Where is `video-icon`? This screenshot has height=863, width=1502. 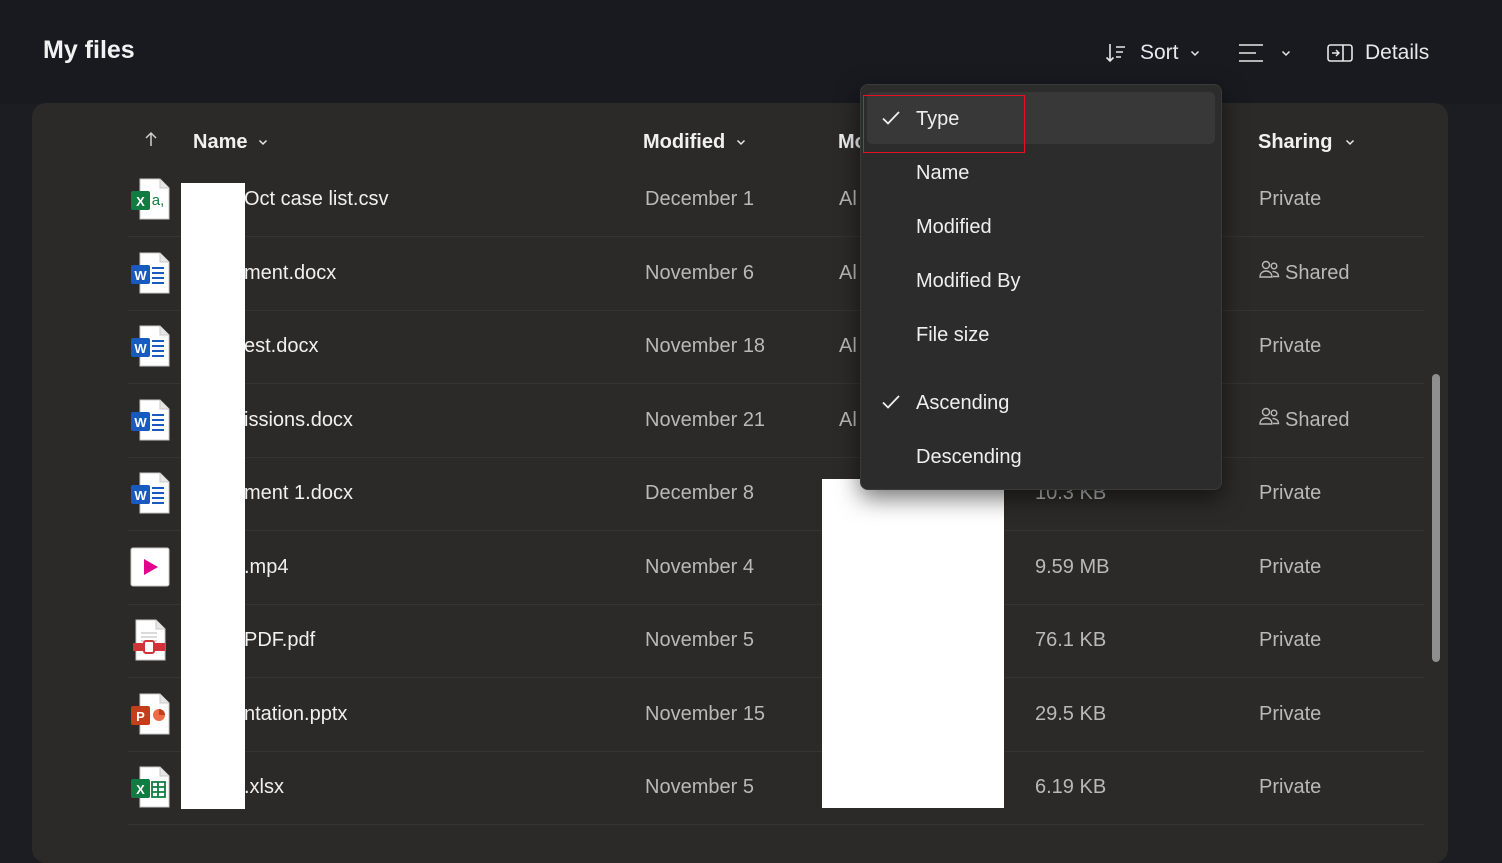 video-icon is located at coordinates (150, 567).